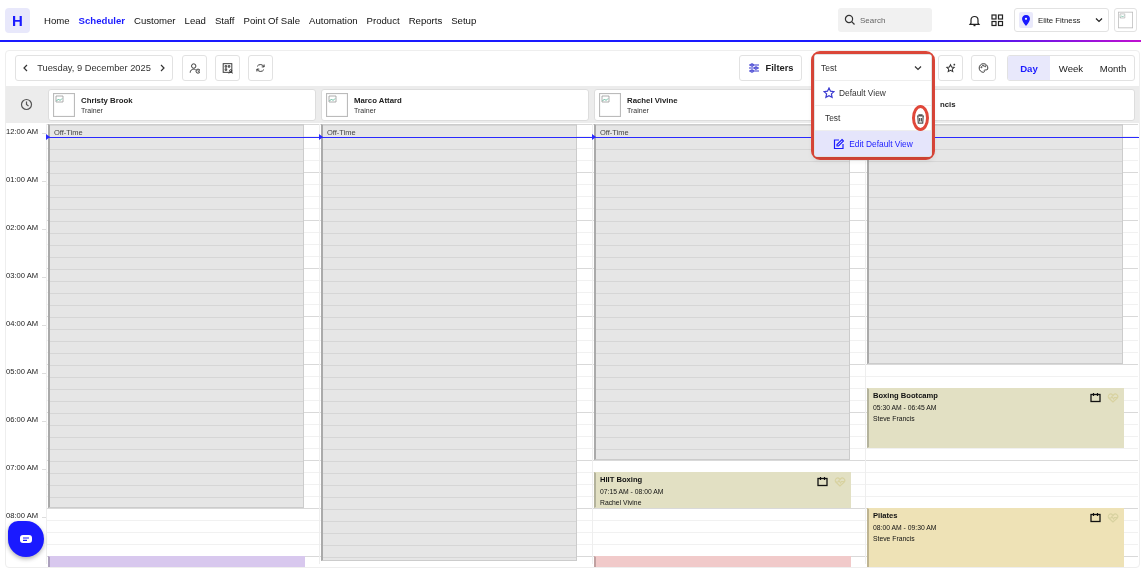 This screenshot has width=1141, height=569. I want to click on view-select: Test, so click(873, 68).